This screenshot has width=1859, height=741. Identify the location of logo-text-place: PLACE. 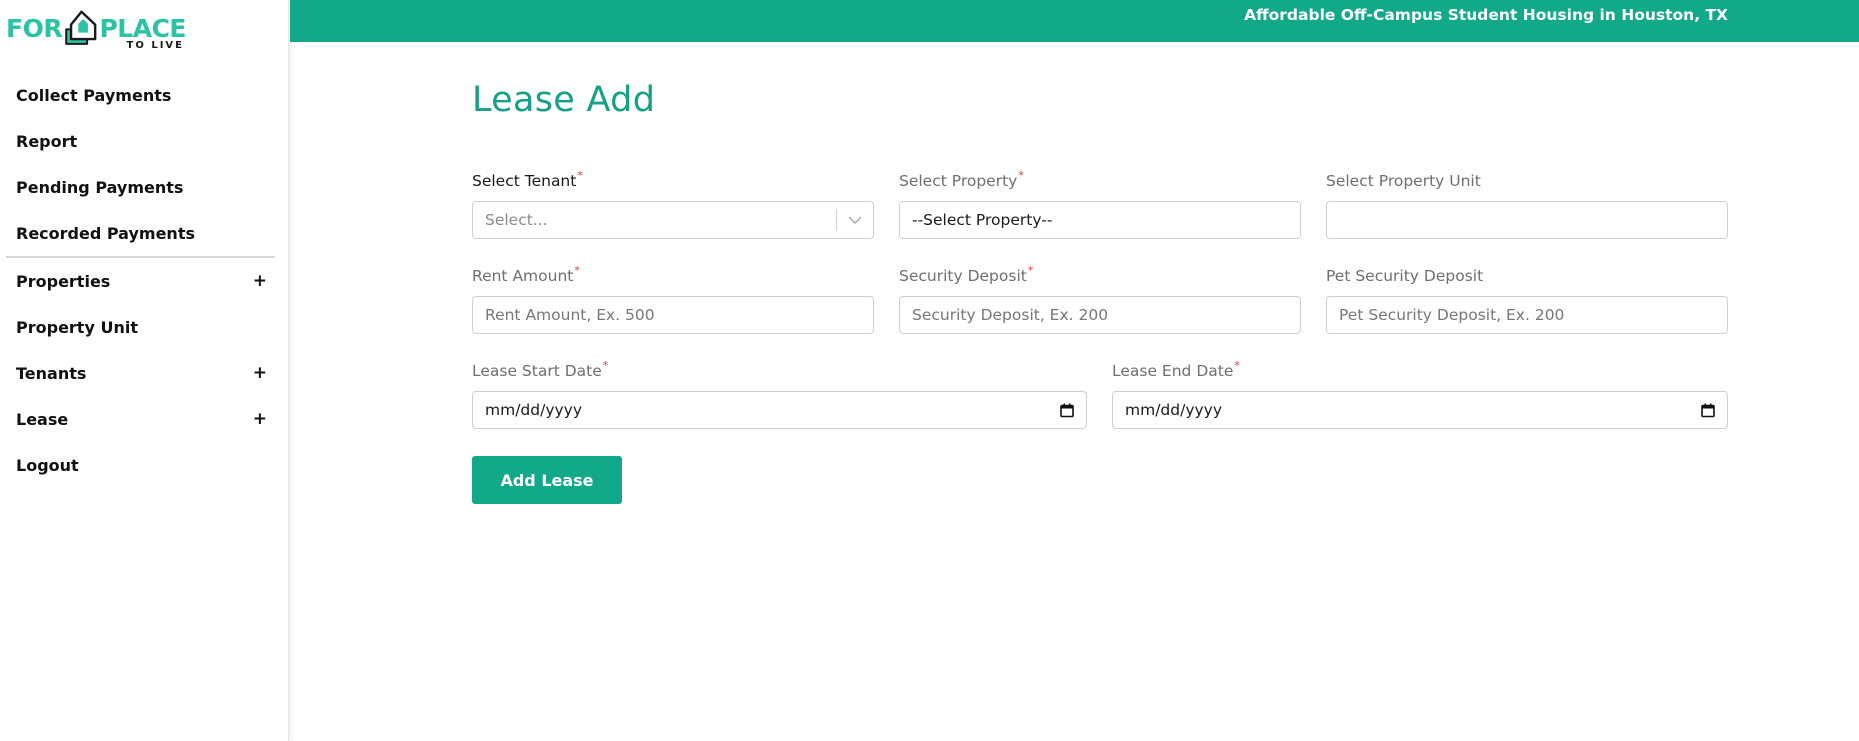
(142, 28).